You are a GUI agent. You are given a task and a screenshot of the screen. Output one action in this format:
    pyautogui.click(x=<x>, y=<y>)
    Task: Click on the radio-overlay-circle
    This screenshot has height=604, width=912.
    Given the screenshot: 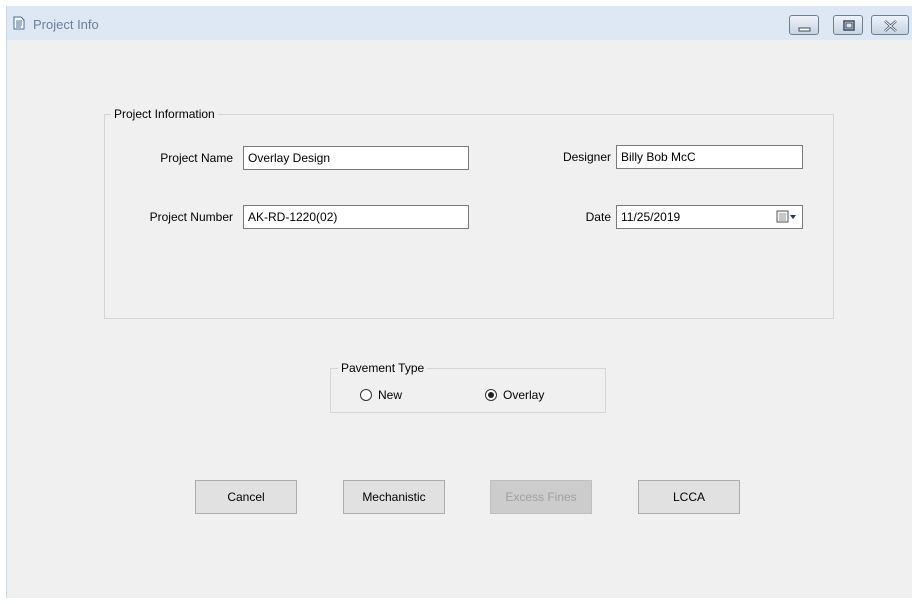 What is the action you would take?
    pyautogui.click(x=491, y=395)
    